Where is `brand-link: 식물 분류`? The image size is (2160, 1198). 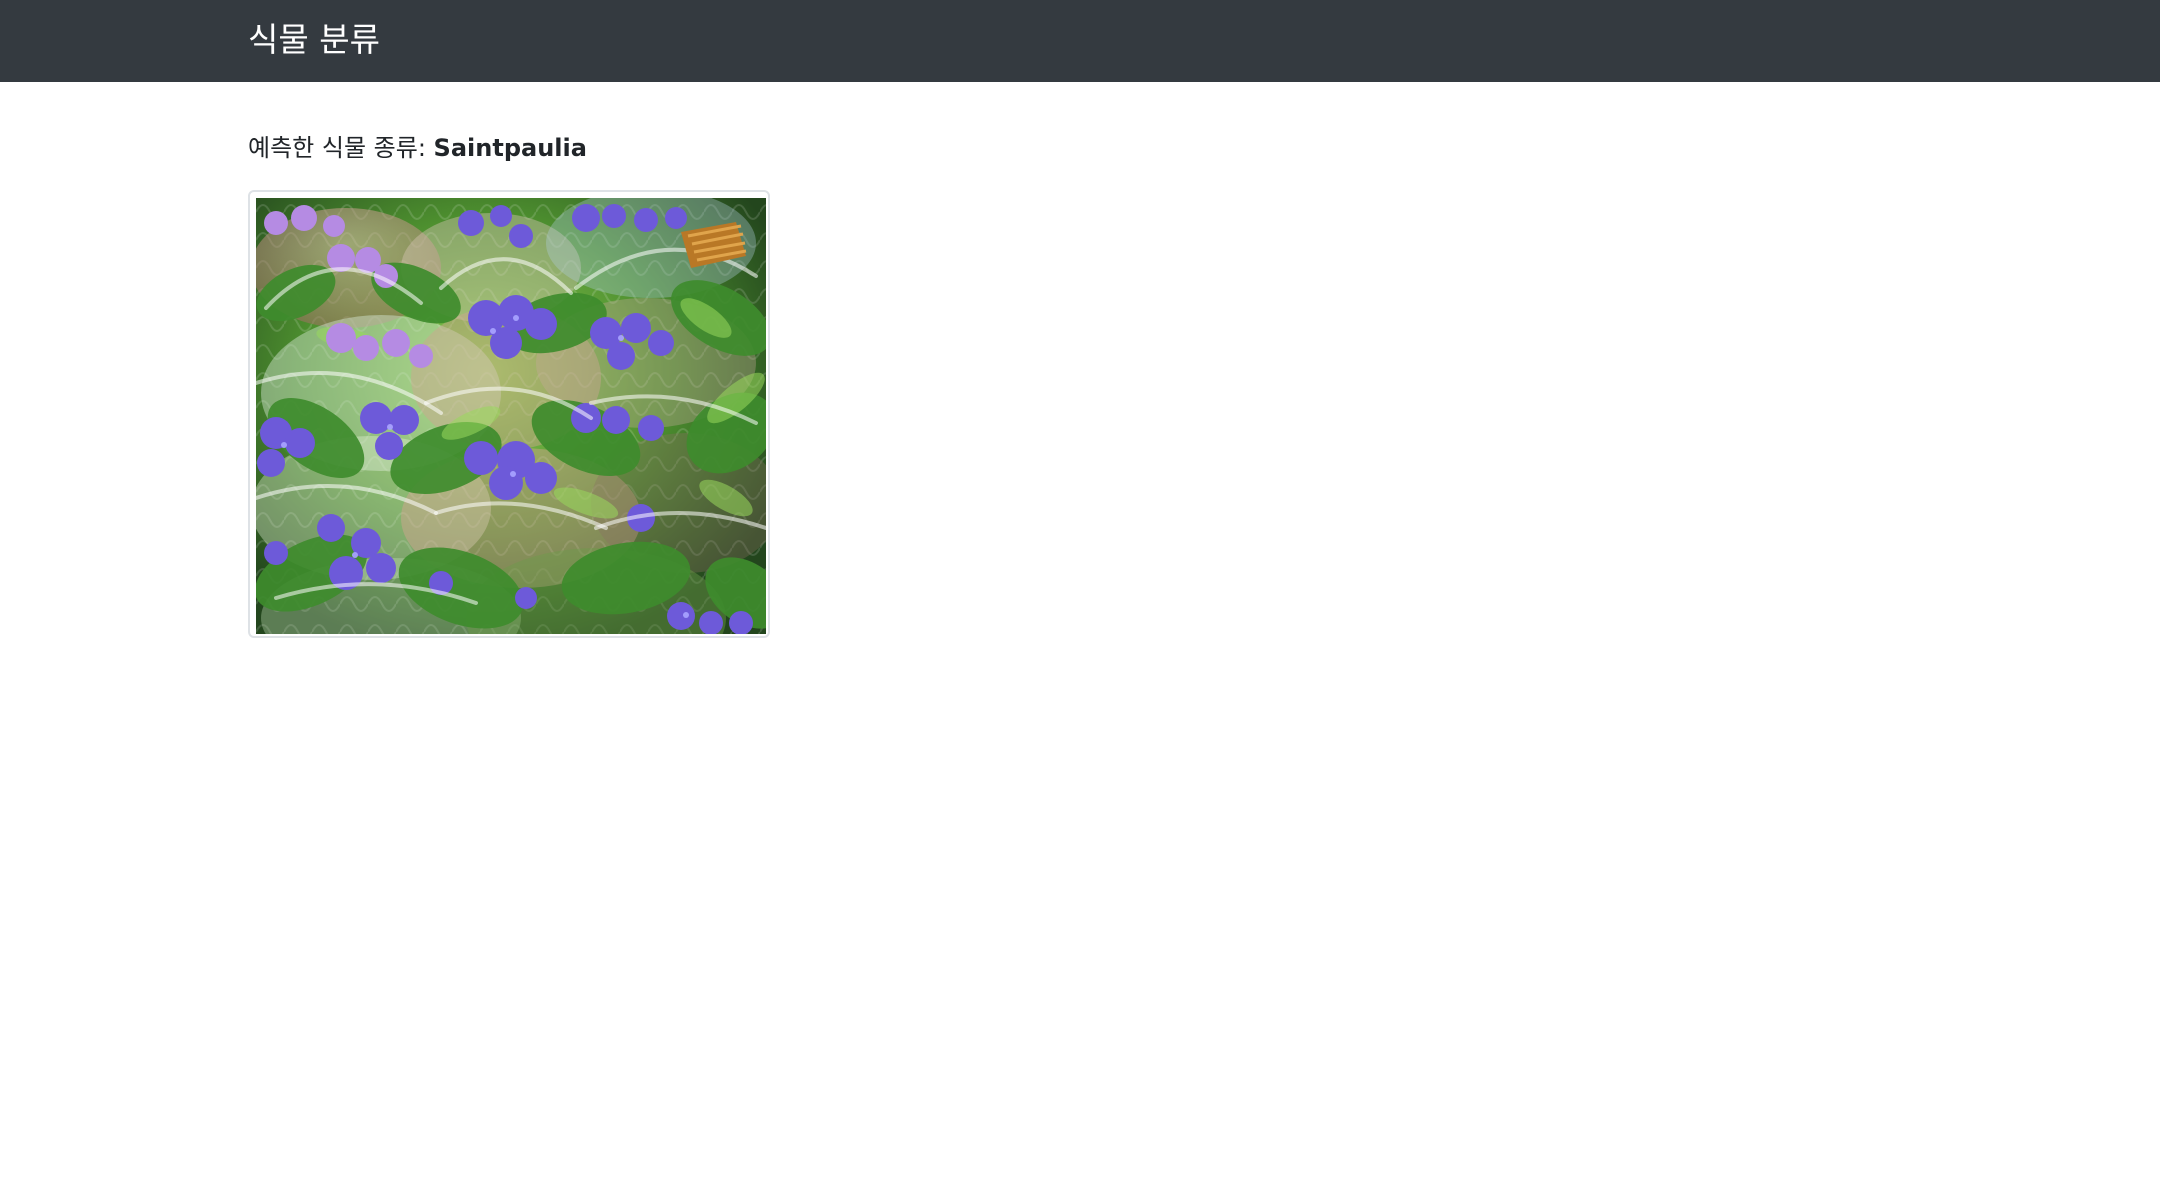 brand-link: 식물 분류 is located at coordinates (314, 40).